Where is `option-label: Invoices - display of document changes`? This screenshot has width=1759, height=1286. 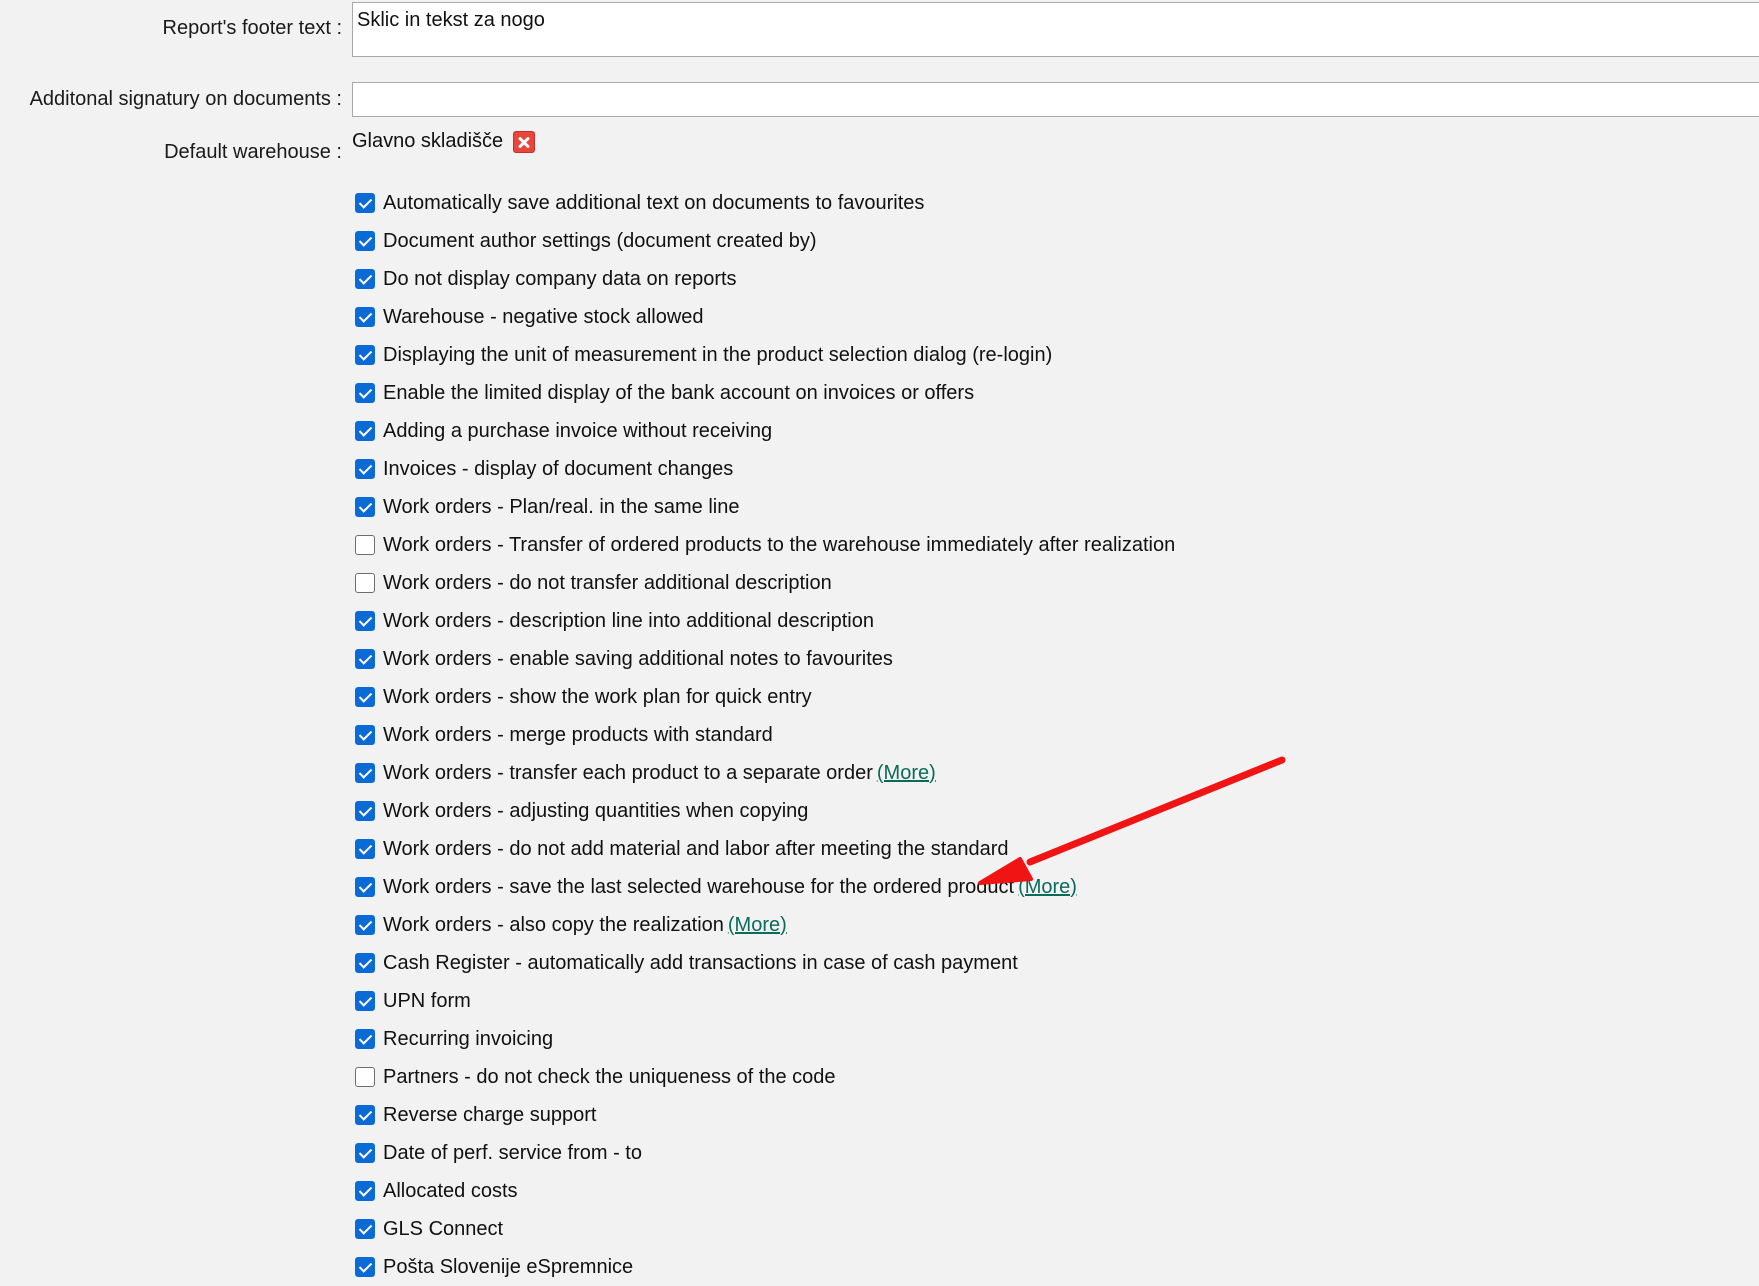
option-label: Invoices - display of document changes is located at coordinates (558, 469).